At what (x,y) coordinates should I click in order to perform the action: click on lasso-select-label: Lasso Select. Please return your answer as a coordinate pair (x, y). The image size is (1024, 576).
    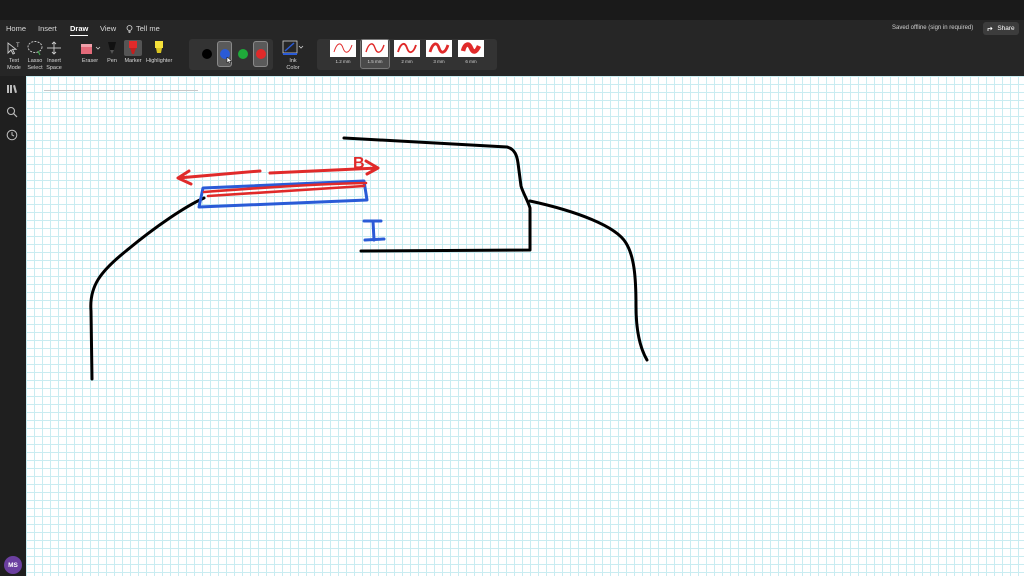
    Looking at the image, I should click on (35, 64).